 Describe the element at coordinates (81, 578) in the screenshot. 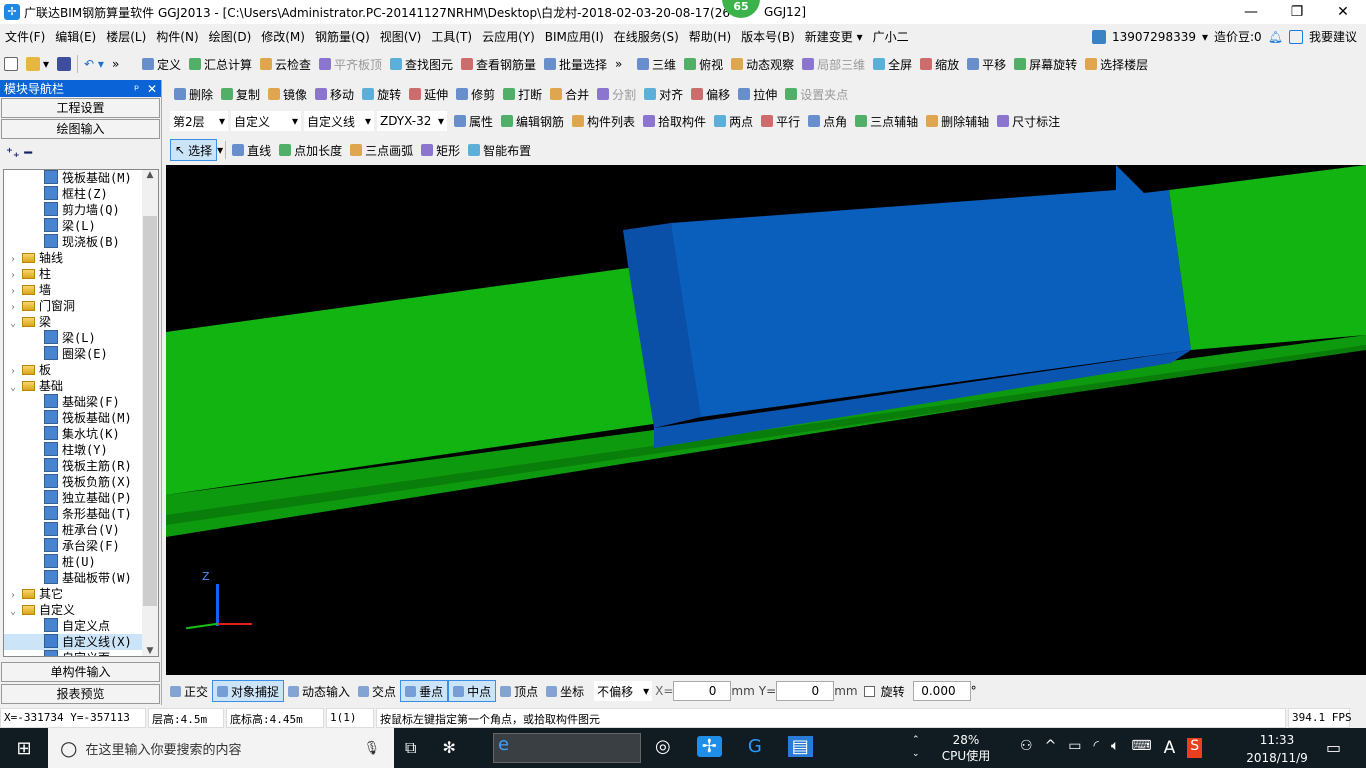

I see `tree-item: 基础板带(W)` at that location.